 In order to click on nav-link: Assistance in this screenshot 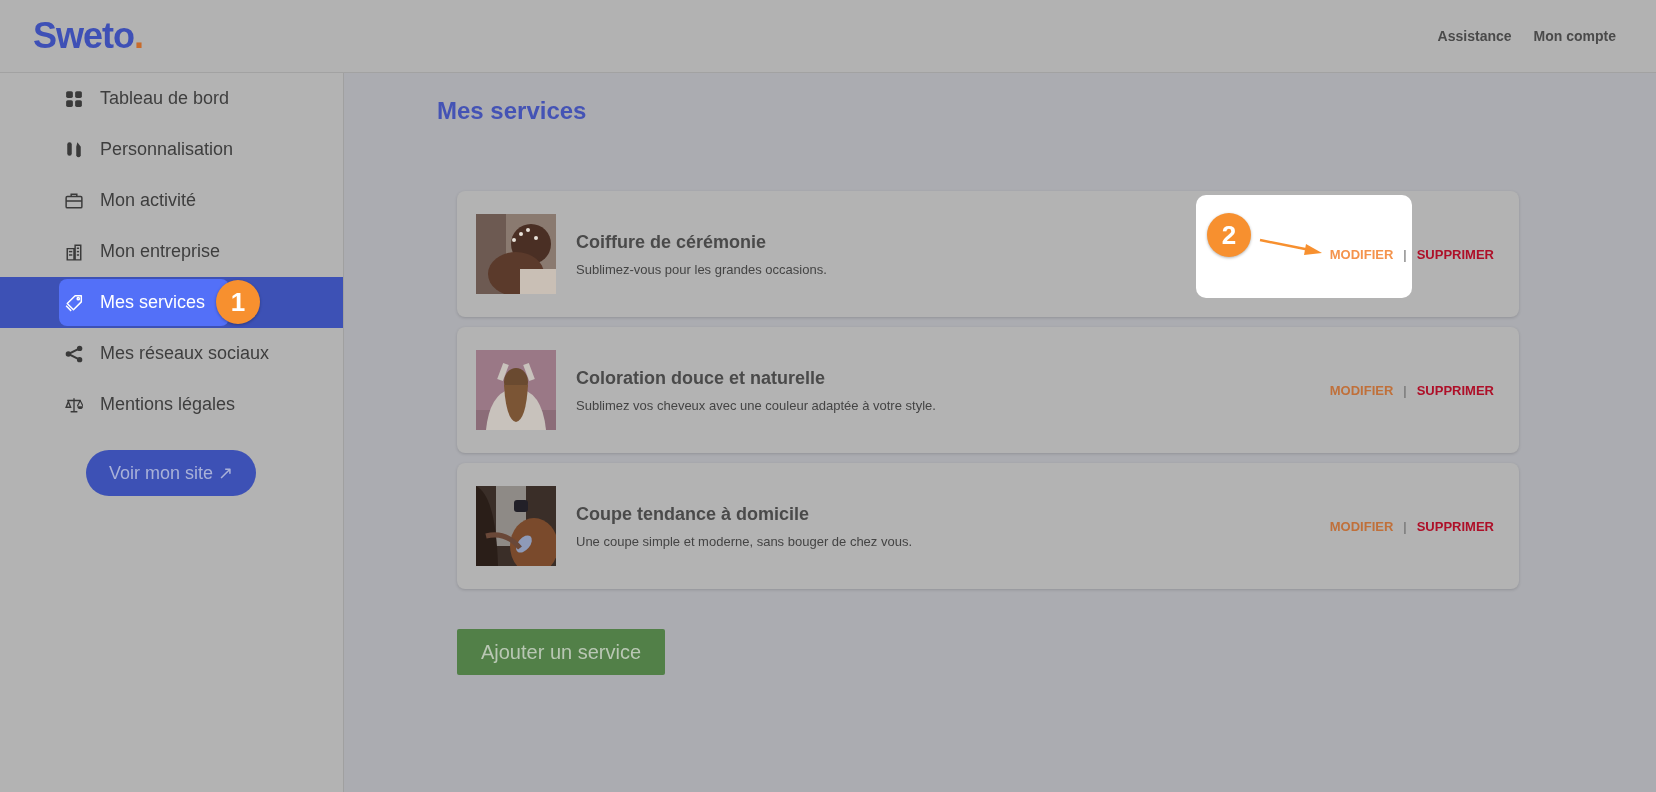, I will do `click(1474, 36)`.